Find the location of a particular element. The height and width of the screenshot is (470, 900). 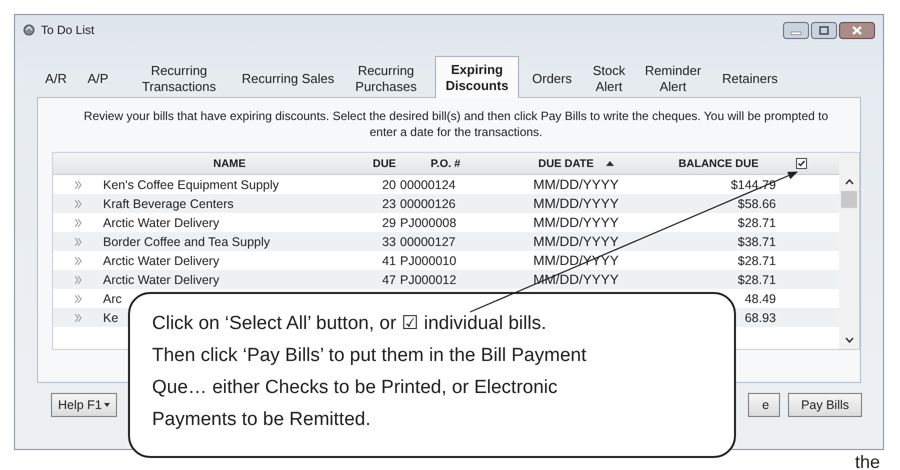

table-cell: 33 is located at coordinates (389, 241).